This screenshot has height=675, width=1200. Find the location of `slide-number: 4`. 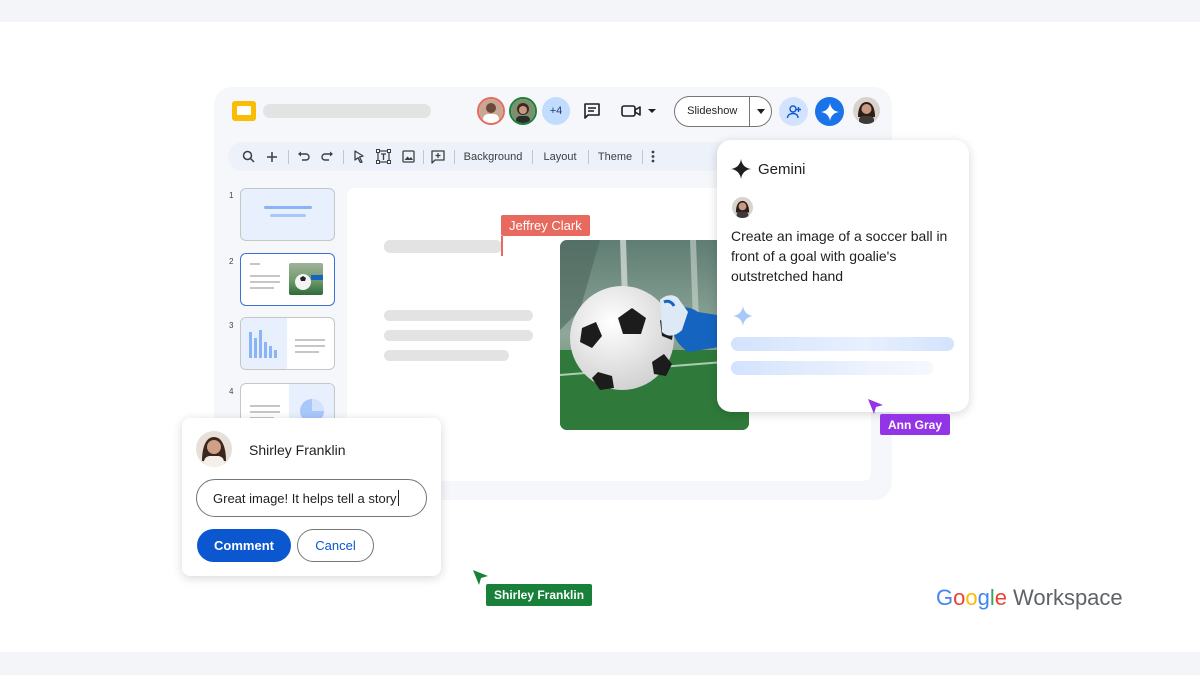

slide-number: 4 is located at coordinates (231, 391).